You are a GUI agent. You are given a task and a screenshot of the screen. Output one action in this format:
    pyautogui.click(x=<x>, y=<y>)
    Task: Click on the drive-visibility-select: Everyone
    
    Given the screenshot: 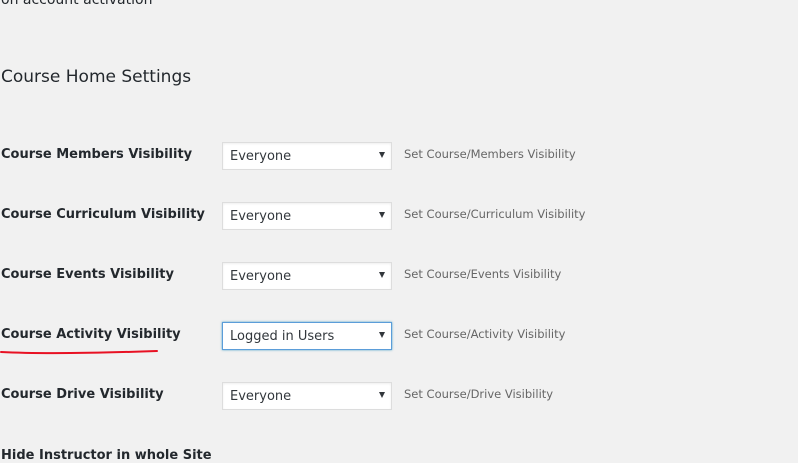 What is the action you would take?
    pyautogui.click(x=307, y=396)
    